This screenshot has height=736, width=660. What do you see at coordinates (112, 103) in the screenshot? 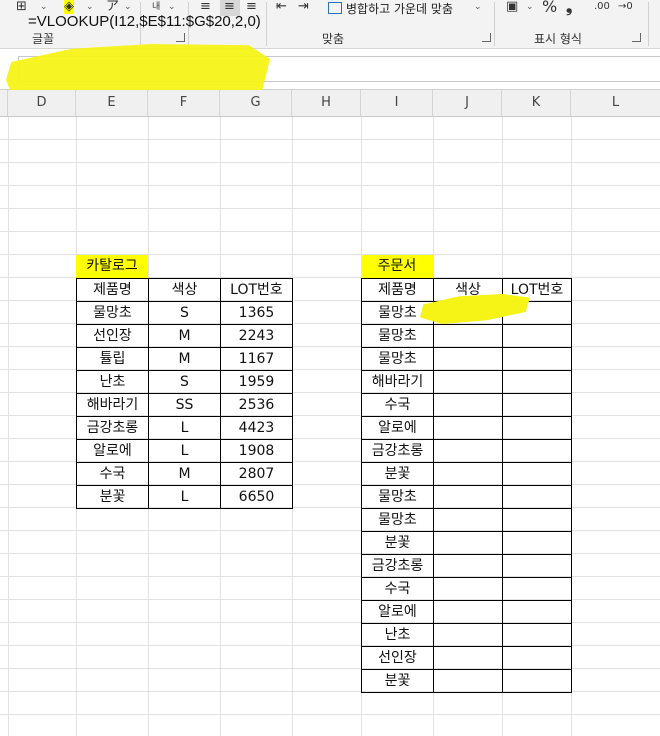
I see `column-header-e: E` at bounding box center [112, 103].